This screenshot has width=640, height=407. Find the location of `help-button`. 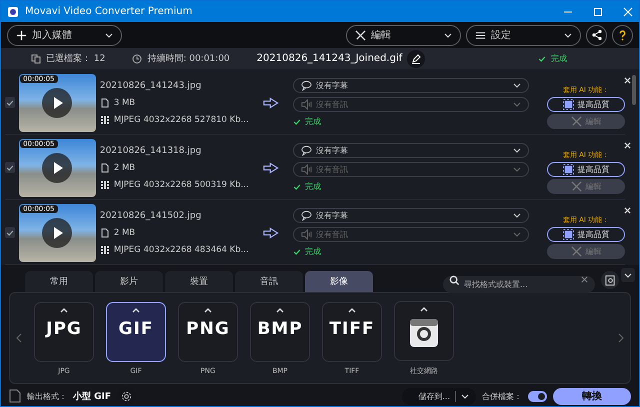

help-button is located at coordinates (622, 35).